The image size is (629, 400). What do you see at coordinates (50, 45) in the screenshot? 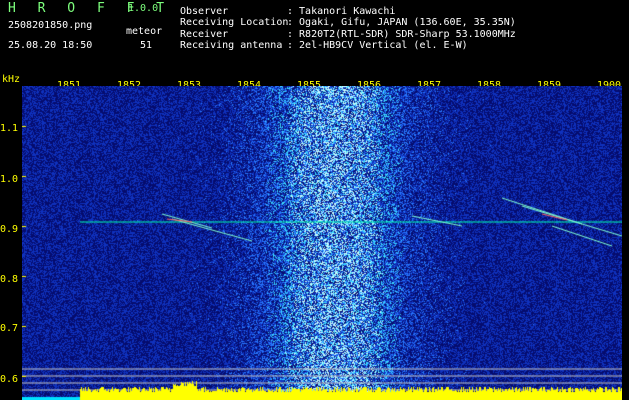
I see `observation-datetime: 25.08.20 18:50` at bounding box center [50, 45].